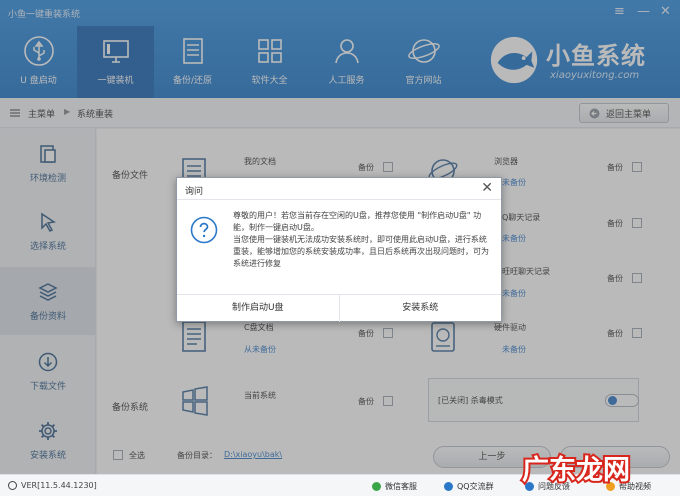 Image resolution: width=680 pixels, height=496 pixels. What do you see at coordinates (12, 485) in the screenshot?
I see `info-icon` at bounding box center [12, 485].